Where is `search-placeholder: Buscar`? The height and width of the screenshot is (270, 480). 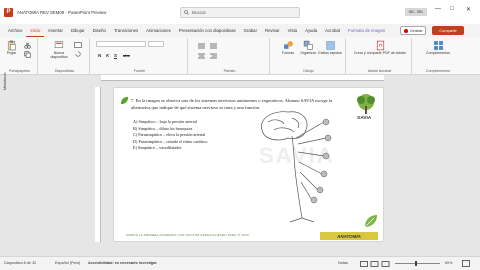
search-placeholder: Buscar is located at coordinates (199, 12).